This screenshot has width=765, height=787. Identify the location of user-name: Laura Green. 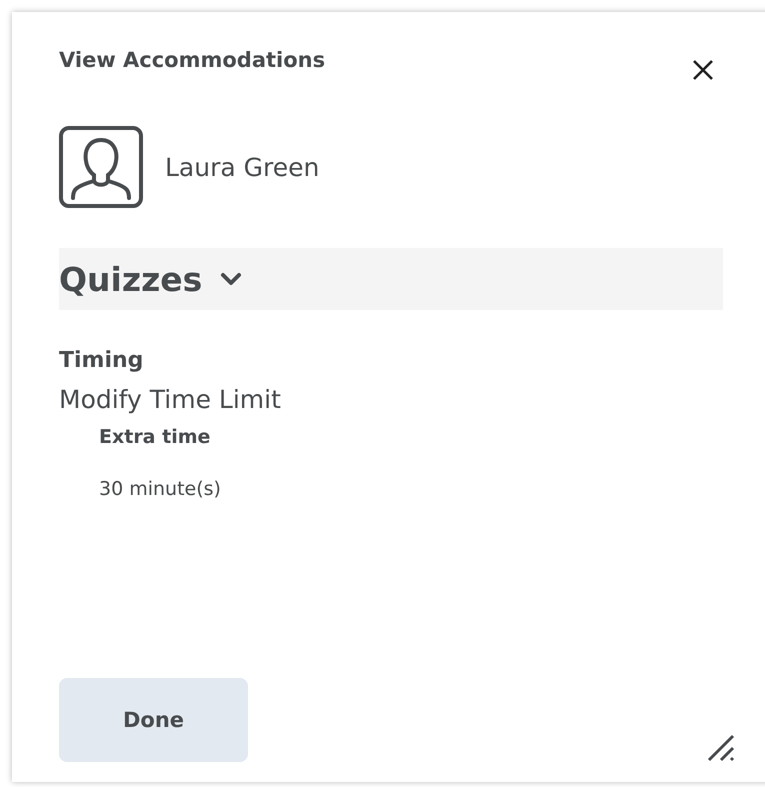
(242, 167).